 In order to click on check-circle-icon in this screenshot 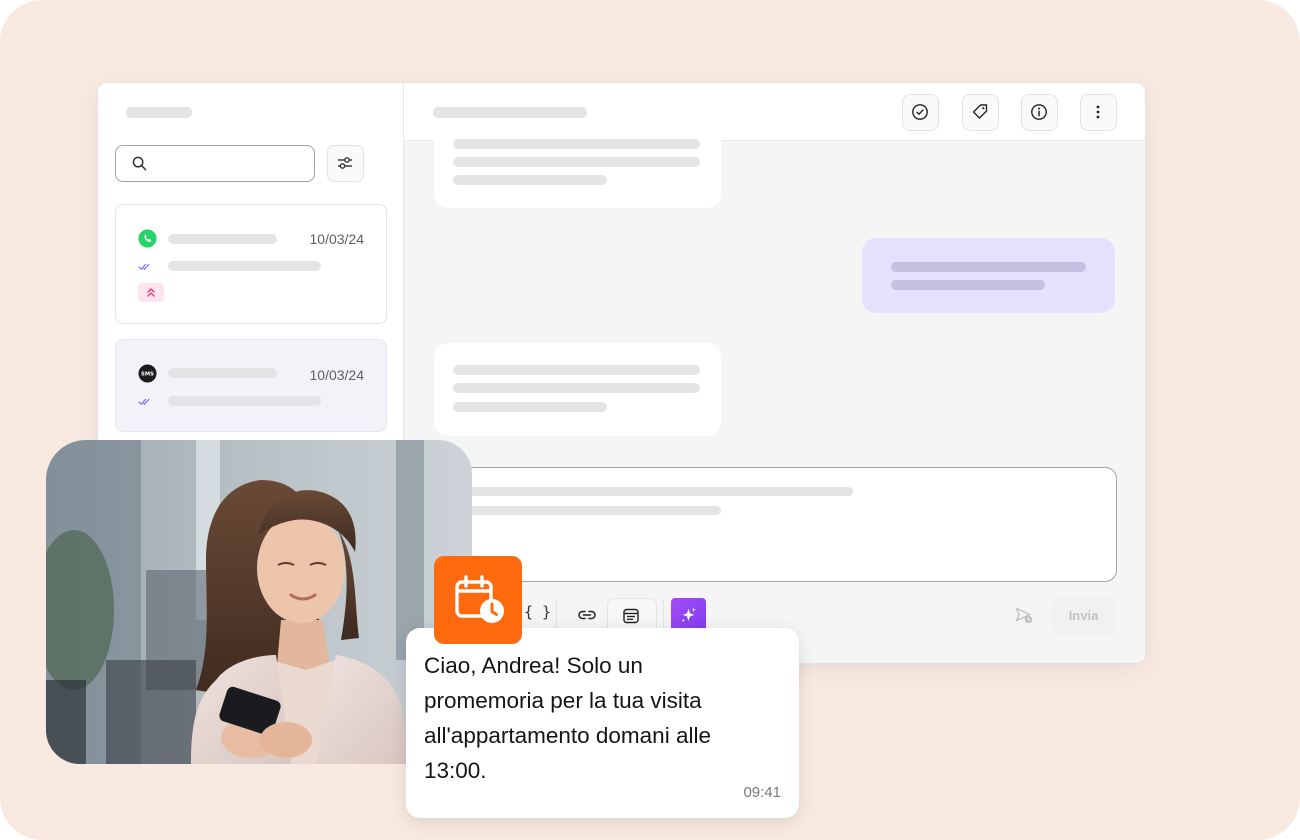, I will do `click(920, 112)`.